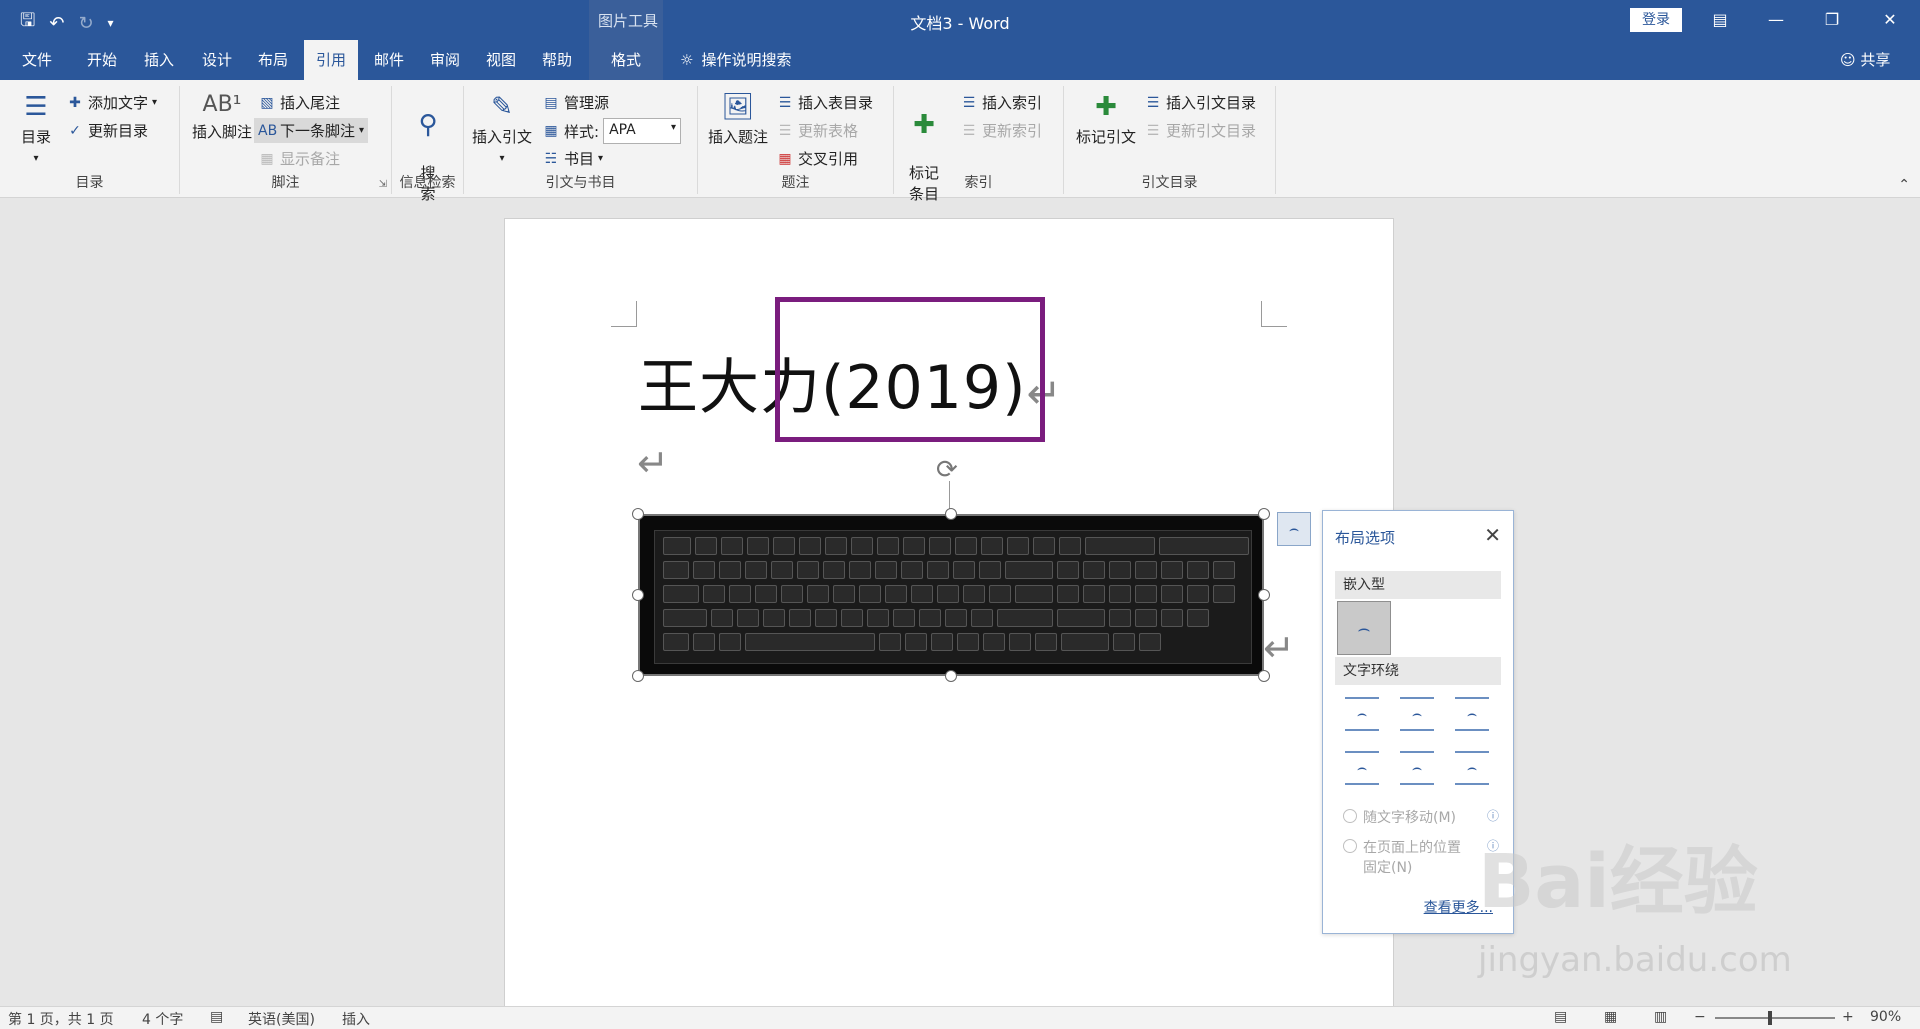 Image resolution: width=1920 pixels, height=1029 pixels. I want to click on resize-handle-nw, so click(638, 514).